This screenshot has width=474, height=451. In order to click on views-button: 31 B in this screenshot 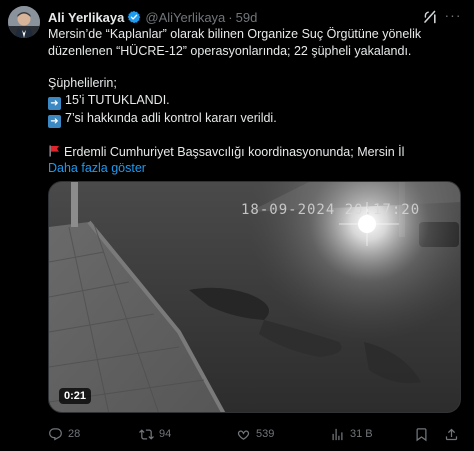, I will do `click(351, 434)`.